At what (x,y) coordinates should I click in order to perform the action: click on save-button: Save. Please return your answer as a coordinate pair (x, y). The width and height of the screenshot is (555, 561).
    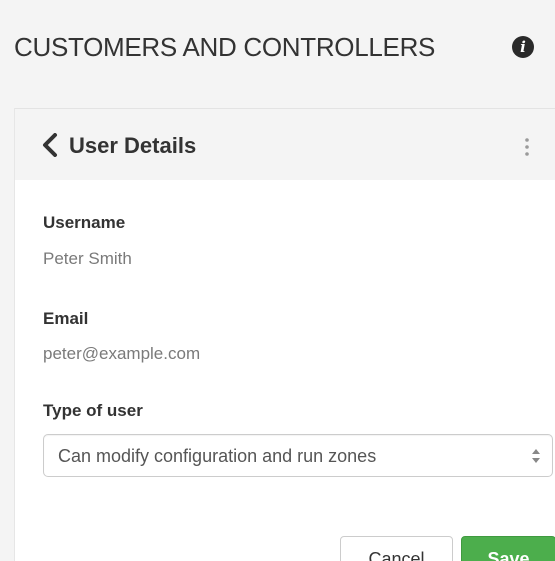
    Looking at the image, I should click on (508, 548).